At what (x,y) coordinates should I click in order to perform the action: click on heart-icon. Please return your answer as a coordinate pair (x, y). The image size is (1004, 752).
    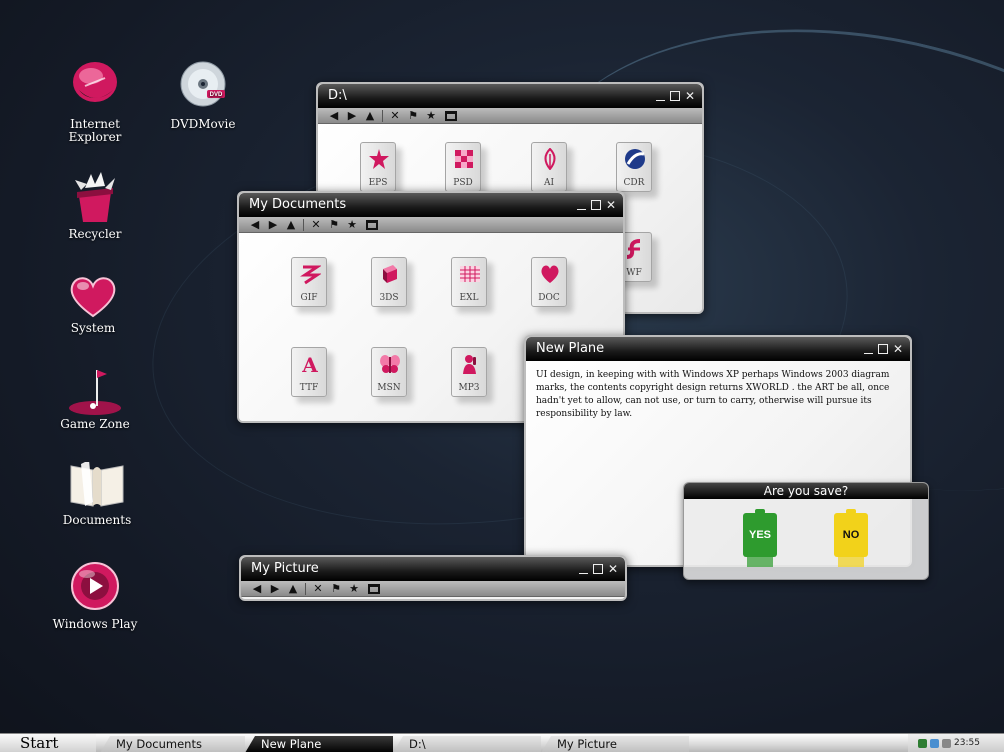
    Looking at the image, I should click on (93, 296).